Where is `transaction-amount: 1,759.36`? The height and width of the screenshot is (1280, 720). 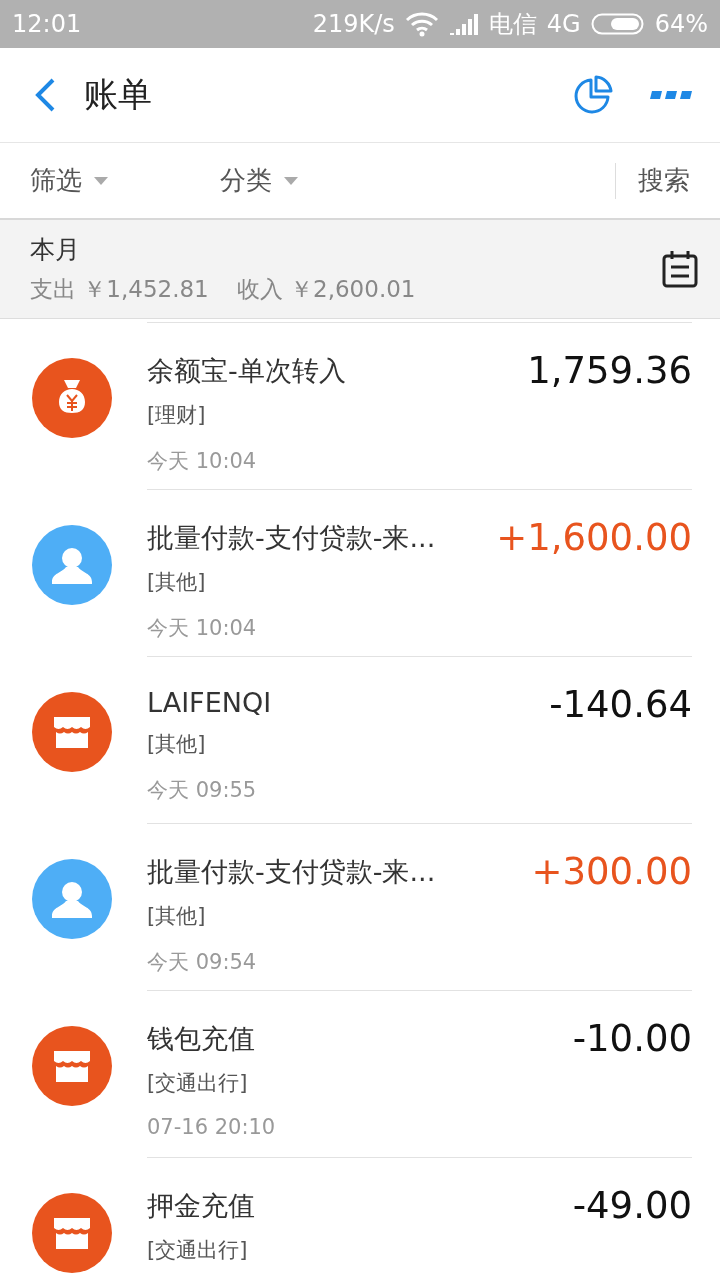
transaction-amount: 1,759.36 is located at coordinates (609, 371).